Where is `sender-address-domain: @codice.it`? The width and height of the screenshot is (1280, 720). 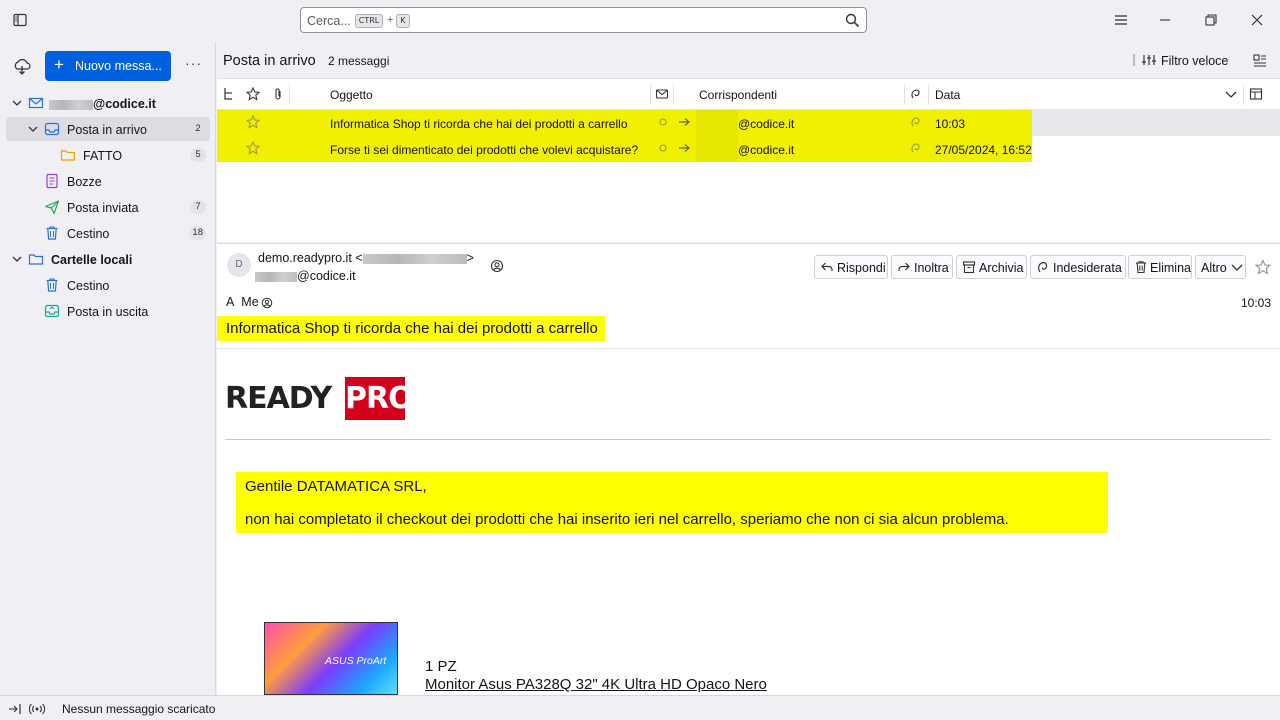 sender-address-domain: @codice.it is located at coordinates (326, 276).